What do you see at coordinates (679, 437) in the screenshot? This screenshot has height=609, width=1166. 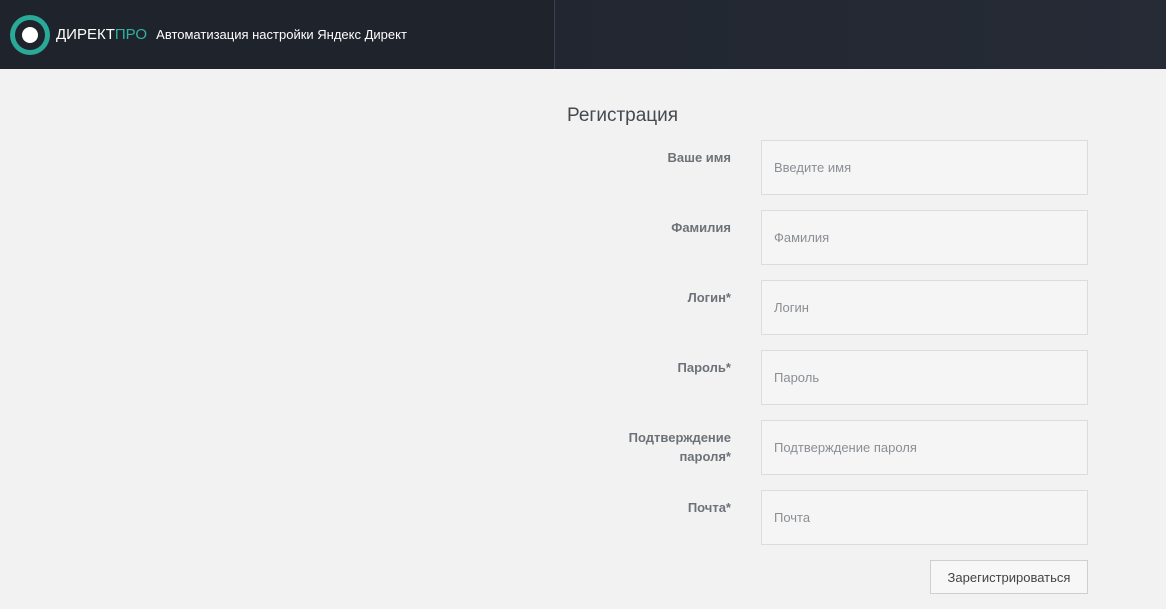 I see `password-confirm-label-line1: Подтверждение` at bounding box center [679, 437].